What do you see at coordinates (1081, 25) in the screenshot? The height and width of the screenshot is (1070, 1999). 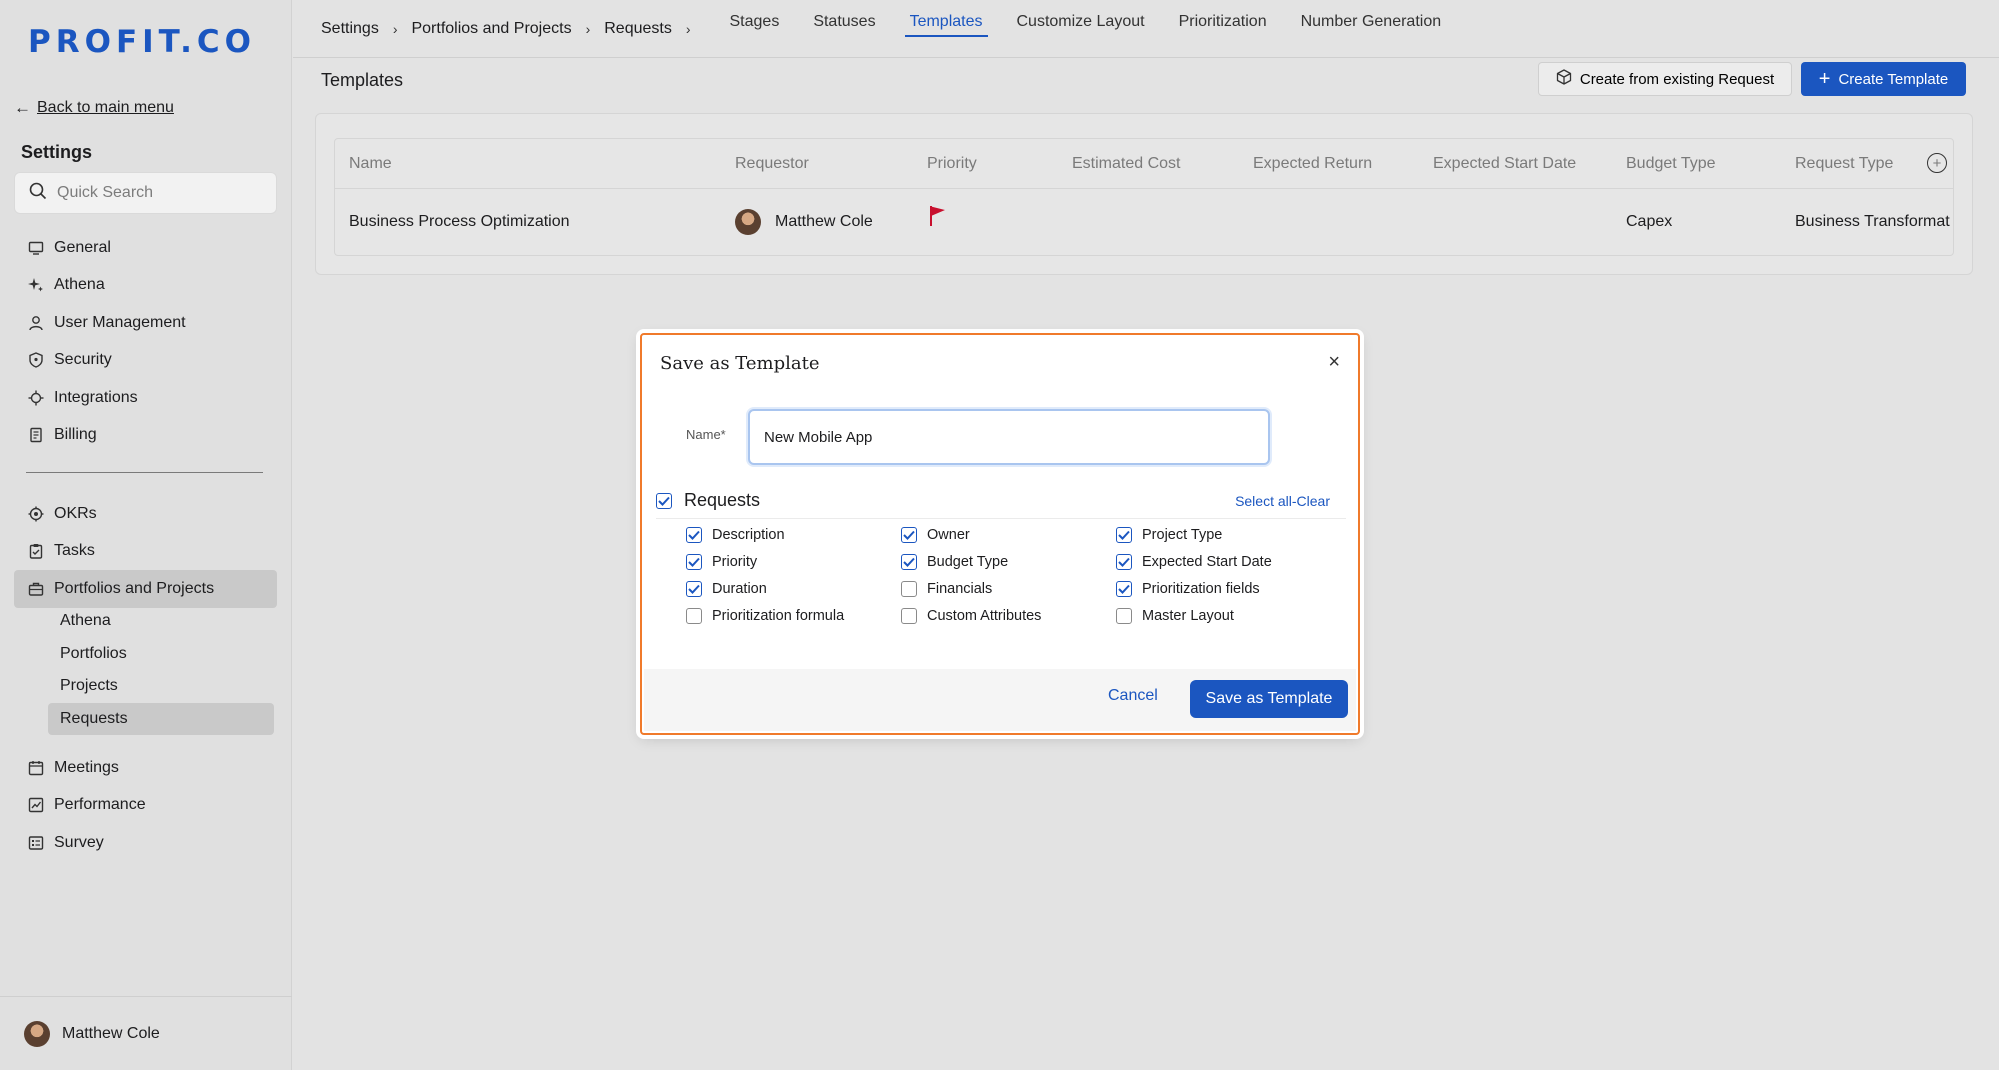 I see `tab-customize-layout: Customize Layout` at bounding box center [1081, 25].